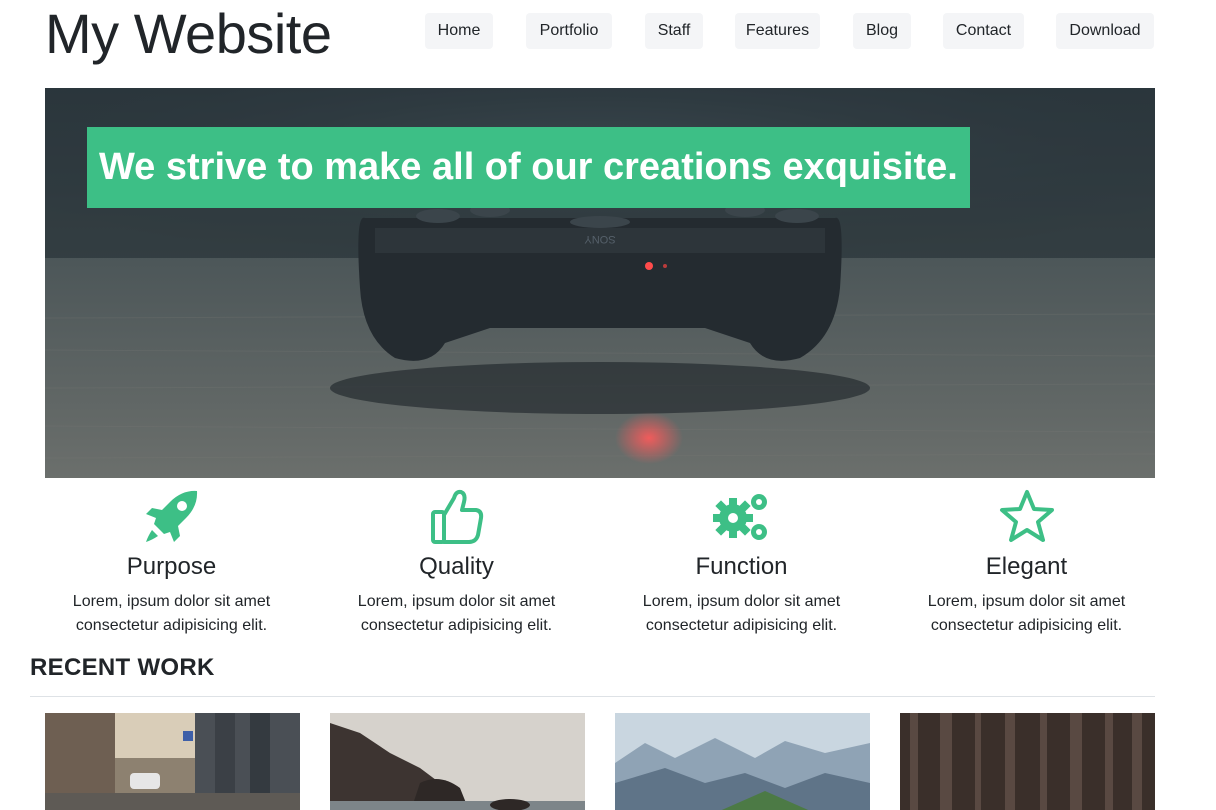 The width and height of the screenshot is (1216, 810). I want to click on nav-contact: Contact, so click(983, 31).